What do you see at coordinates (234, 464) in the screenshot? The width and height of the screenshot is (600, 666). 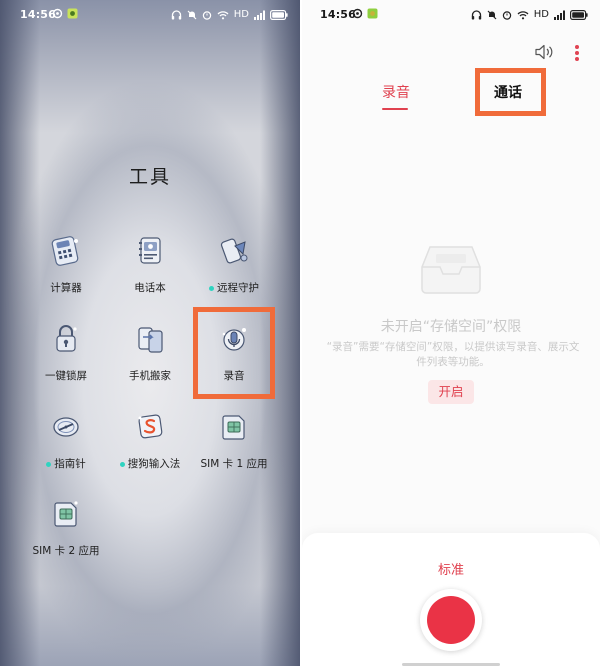 I see `app-label: SIM 卡 1 应用` at bounding box center [234, 464].